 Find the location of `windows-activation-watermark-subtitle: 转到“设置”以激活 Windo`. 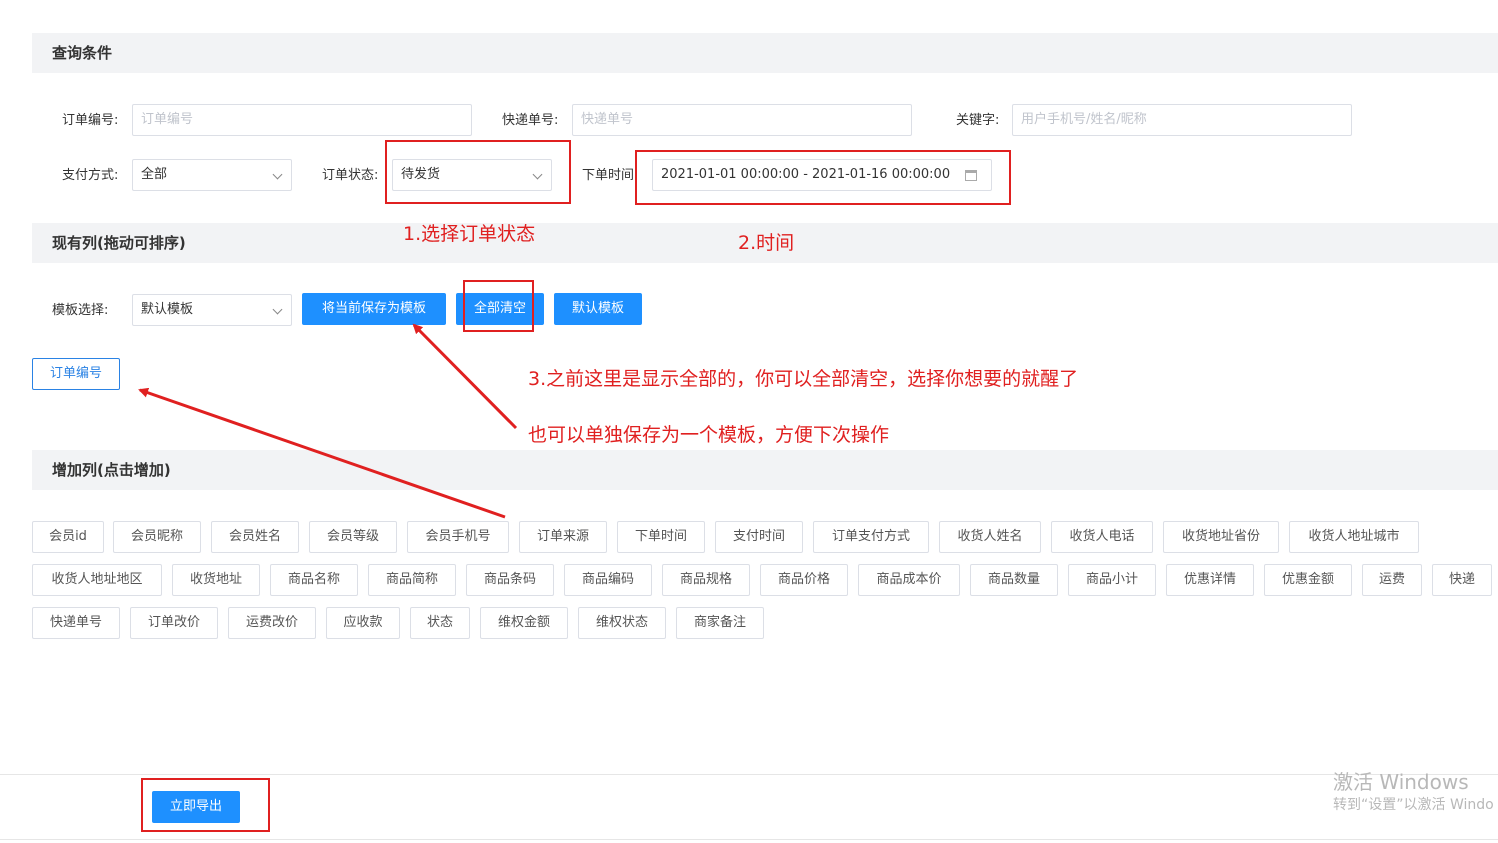

windows-activation-watermark-subtitle: 转到“设置”以激活 Windo is located at coordinates (1413, 805).